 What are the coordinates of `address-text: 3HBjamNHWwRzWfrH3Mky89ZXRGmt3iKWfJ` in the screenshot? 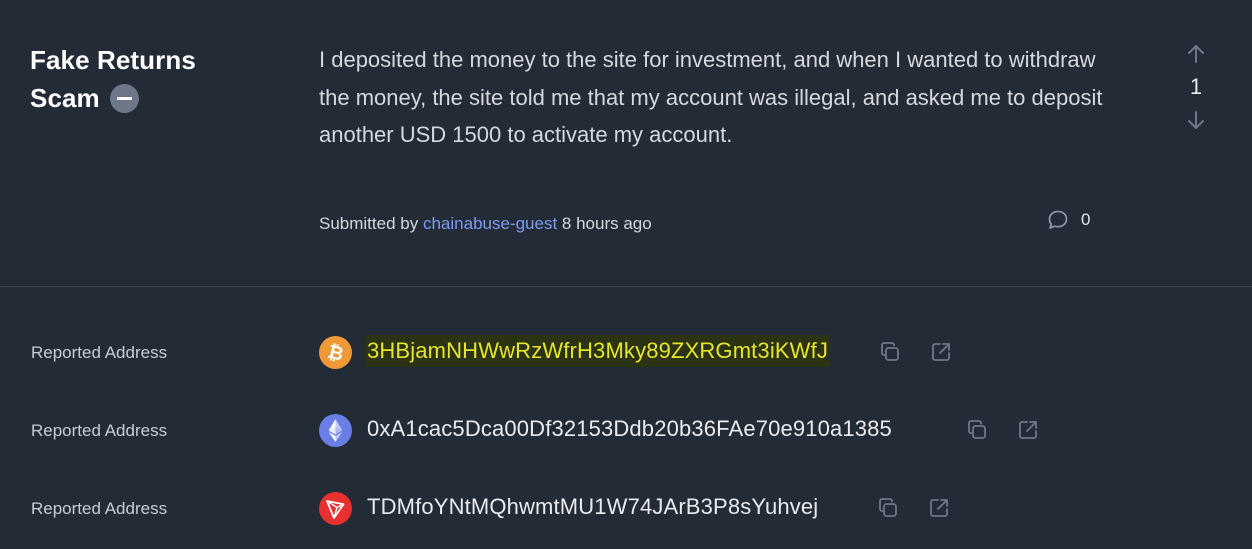 It's located at (598, 351).